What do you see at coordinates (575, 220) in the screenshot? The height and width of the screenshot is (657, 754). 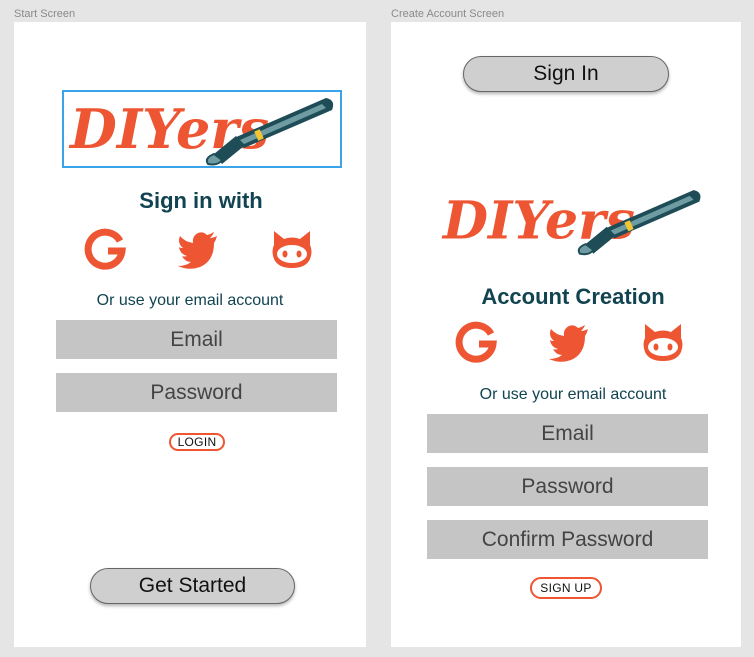 I see `diyers-logo: DIYers` at bounding box center [575, 220].